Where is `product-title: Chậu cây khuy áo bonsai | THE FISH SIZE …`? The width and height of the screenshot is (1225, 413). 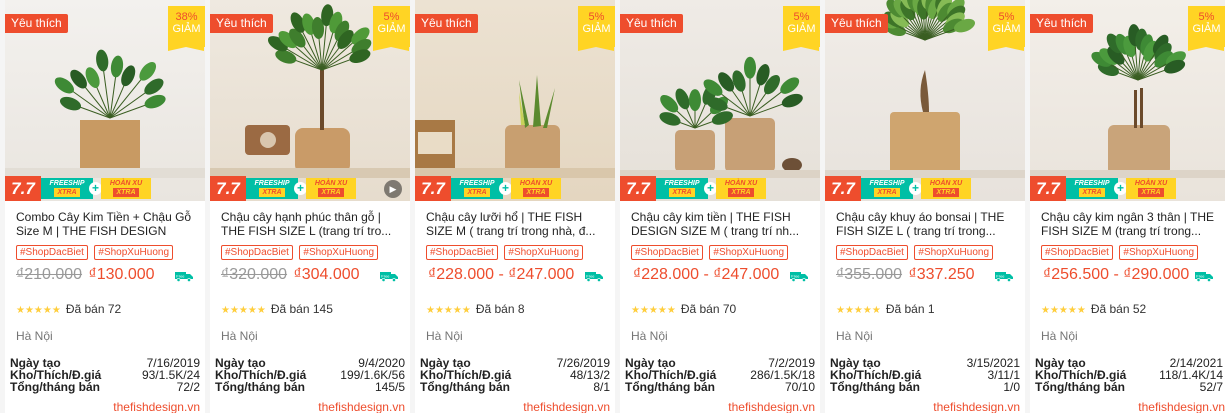
product-title: Chậu cây khuy áo bonsai | THE FISH SIZE … is located at coordinates (928, 224).